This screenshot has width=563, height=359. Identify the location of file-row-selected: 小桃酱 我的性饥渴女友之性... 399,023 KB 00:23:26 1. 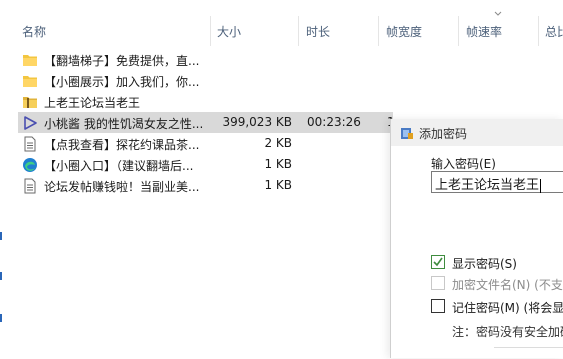
(206, 122).